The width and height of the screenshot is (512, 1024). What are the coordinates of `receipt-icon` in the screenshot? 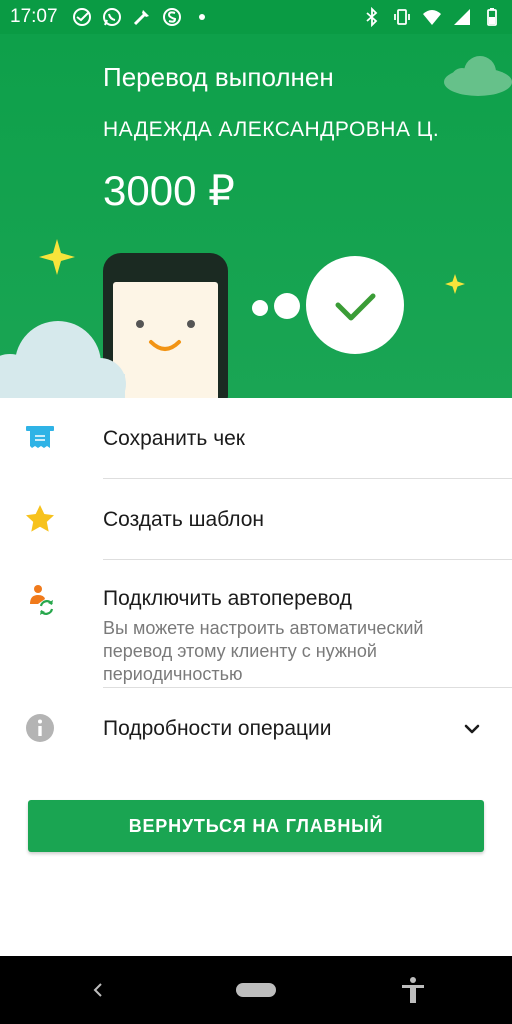 It's located at (40, 437).